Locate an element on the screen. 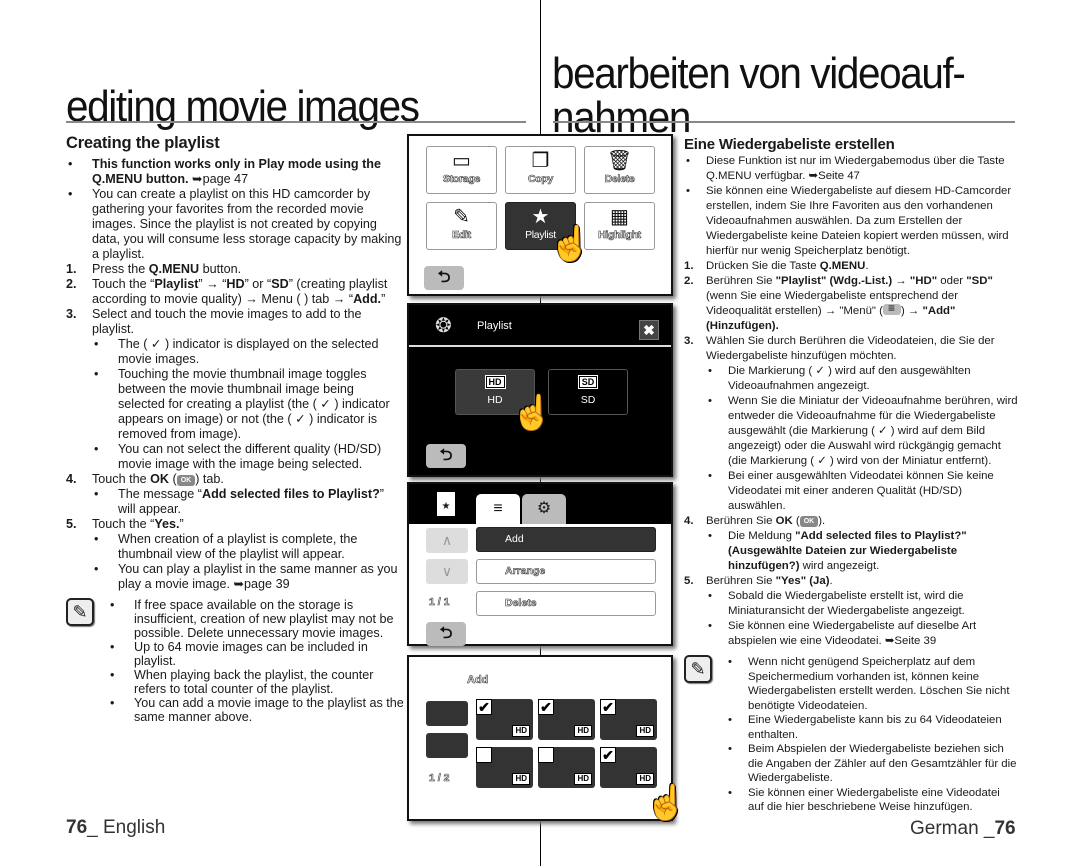  sd-button: SD SD is located at coordinates (588, 392).